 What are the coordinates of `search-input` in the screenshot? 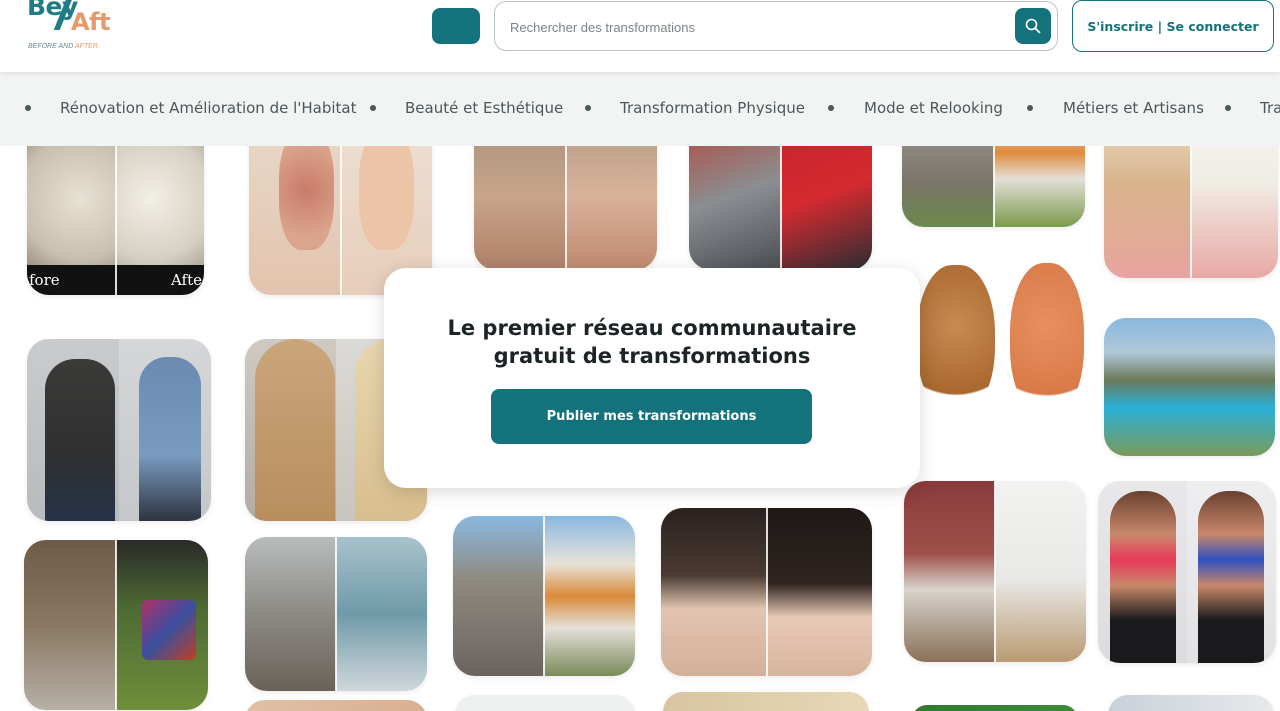 It's located at (750, 27).